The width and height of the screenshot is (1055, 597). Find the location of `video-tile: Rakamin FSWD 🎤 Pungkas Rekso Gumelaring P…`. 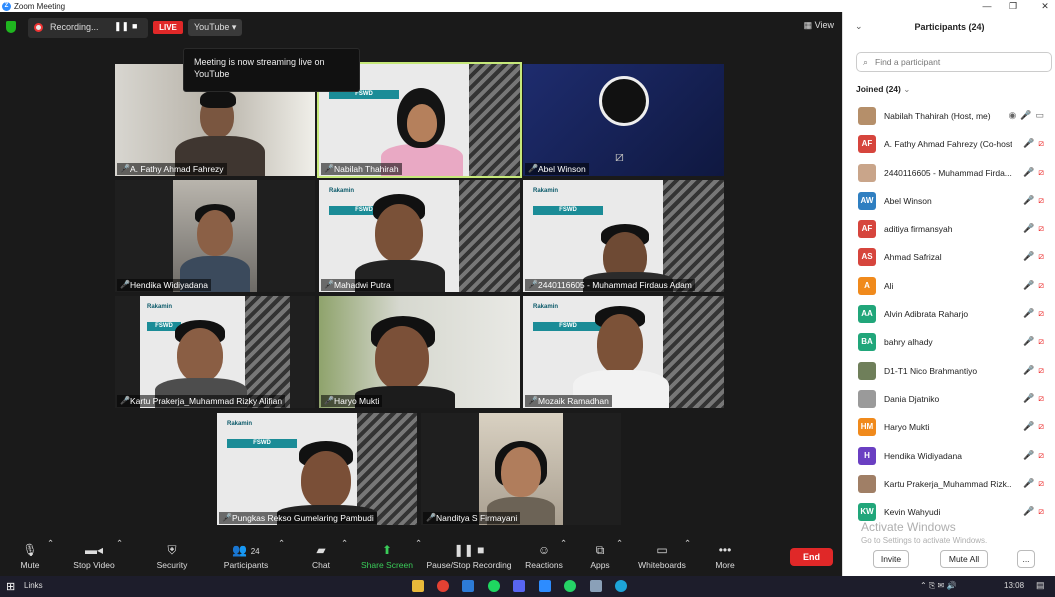

video-tile: Rakamin FSWD 🎤 Pungkas Rekso Gumelaring P… is located at coordinates (317, 469).